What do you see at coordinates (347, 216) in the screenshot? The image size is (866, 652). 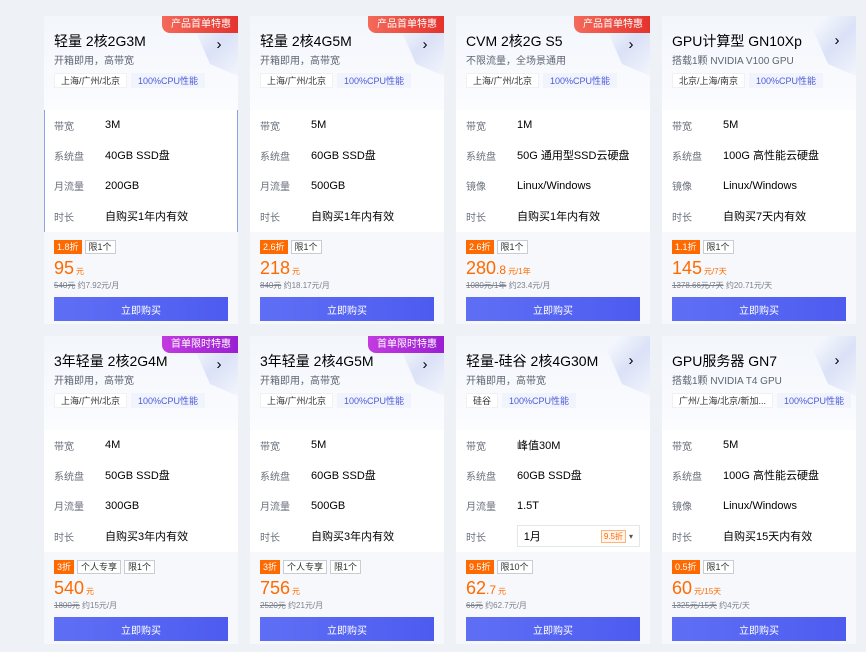 I see `spec-row: 时长 自购买1年内有效` at bounding box center [347, 216].